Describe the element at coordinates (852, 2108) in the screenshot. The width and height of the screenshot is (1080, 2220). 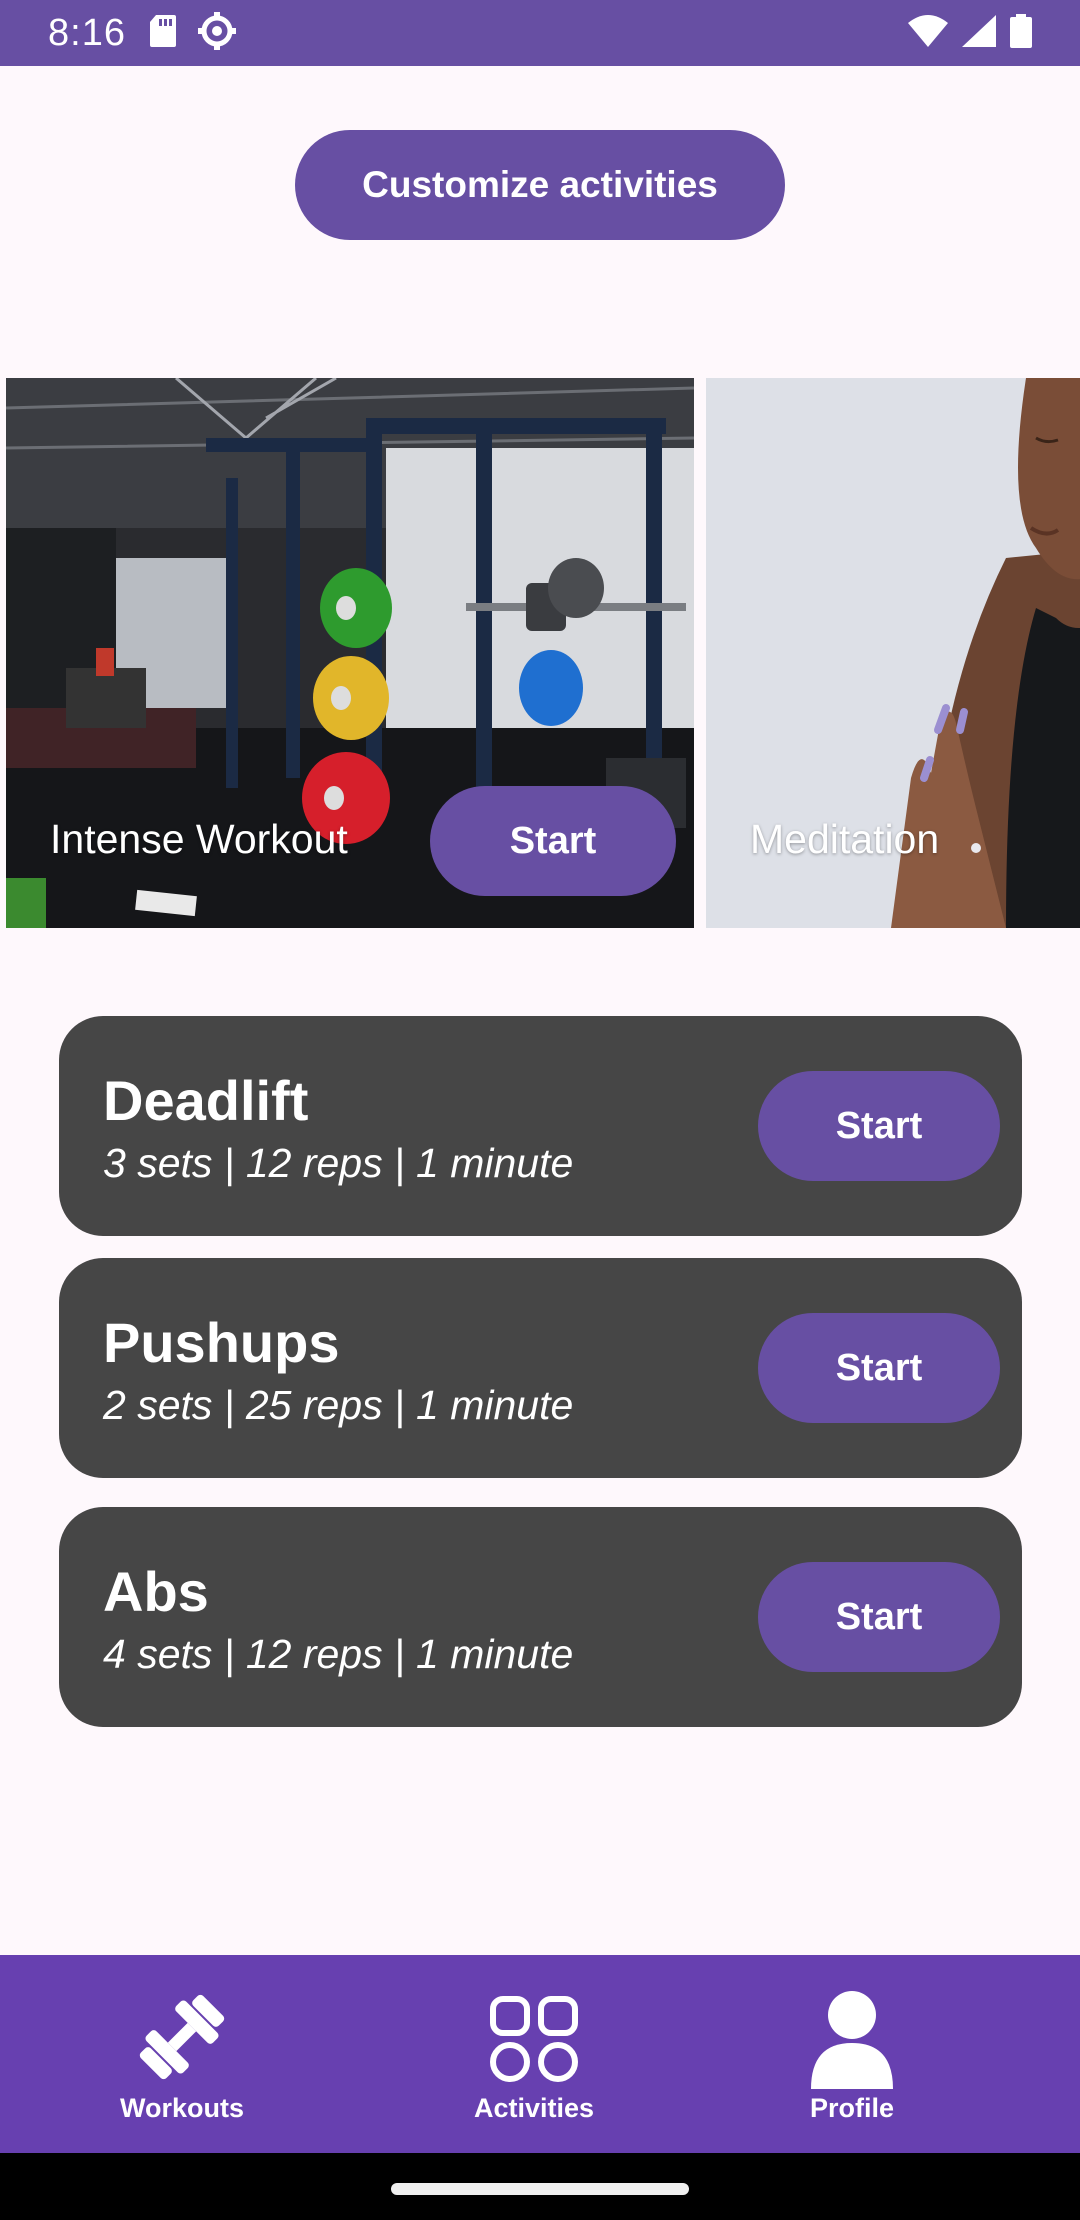
I see `nav-label: Profile` at that location.